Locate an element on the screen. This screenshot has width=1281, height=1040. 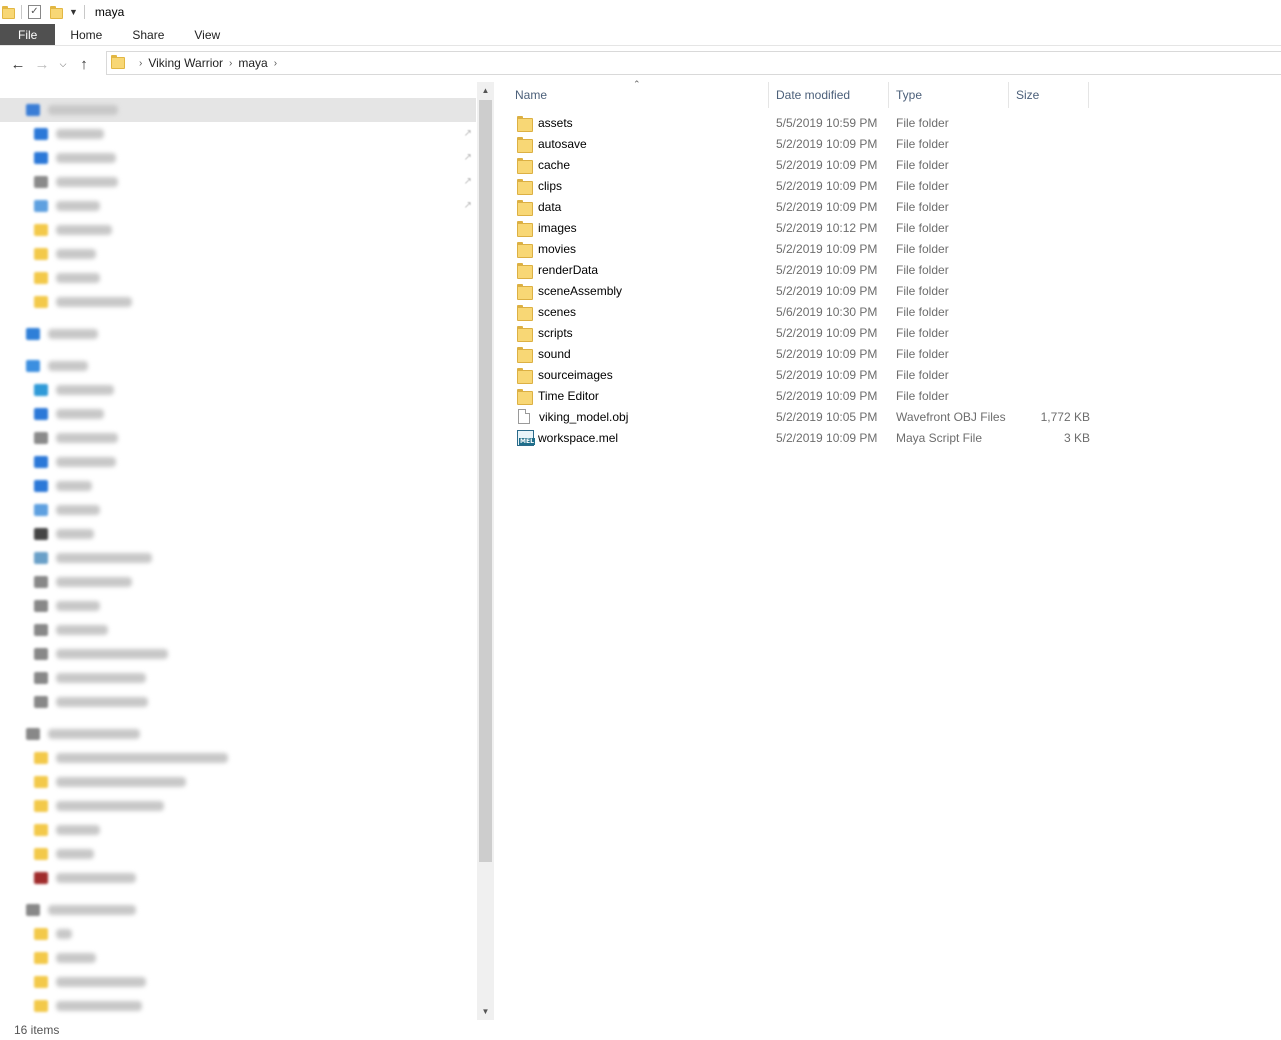
file-row: scripts 5/2/2019 10:09 PM File folder is located at coordinates (803, 332).